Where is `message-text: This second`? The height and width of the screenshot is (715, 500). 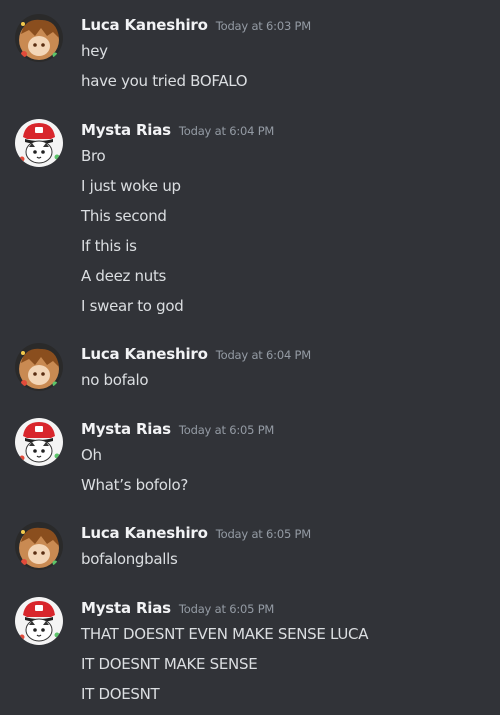 message-text: This second is located at coordinates (124, 216).